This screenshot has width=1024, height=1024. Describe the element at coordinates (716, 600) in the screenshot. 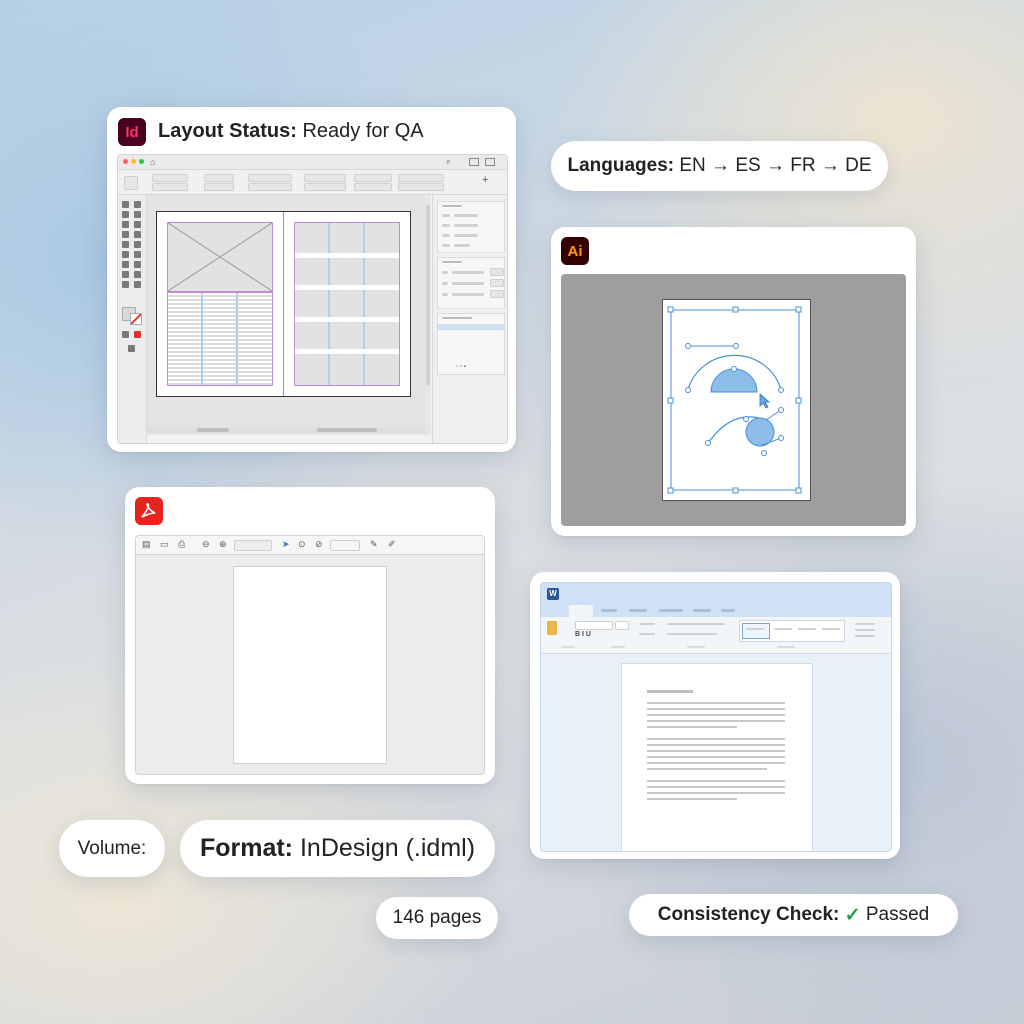

I see `word-titlebar: W` at that location.